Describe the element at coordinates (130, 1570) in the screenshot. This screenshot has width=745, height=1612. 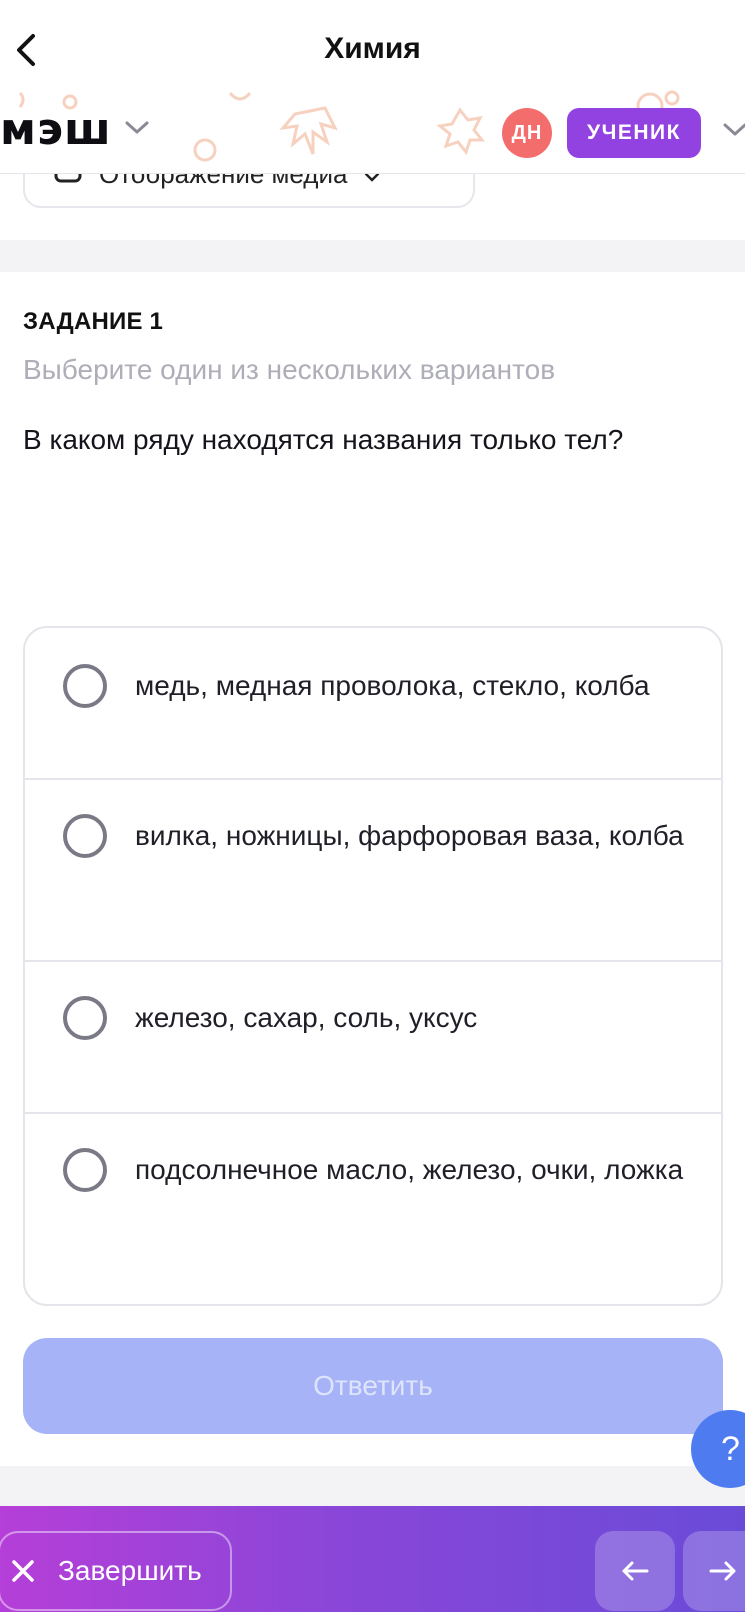
I see `finish-label: Завершить` at that location.